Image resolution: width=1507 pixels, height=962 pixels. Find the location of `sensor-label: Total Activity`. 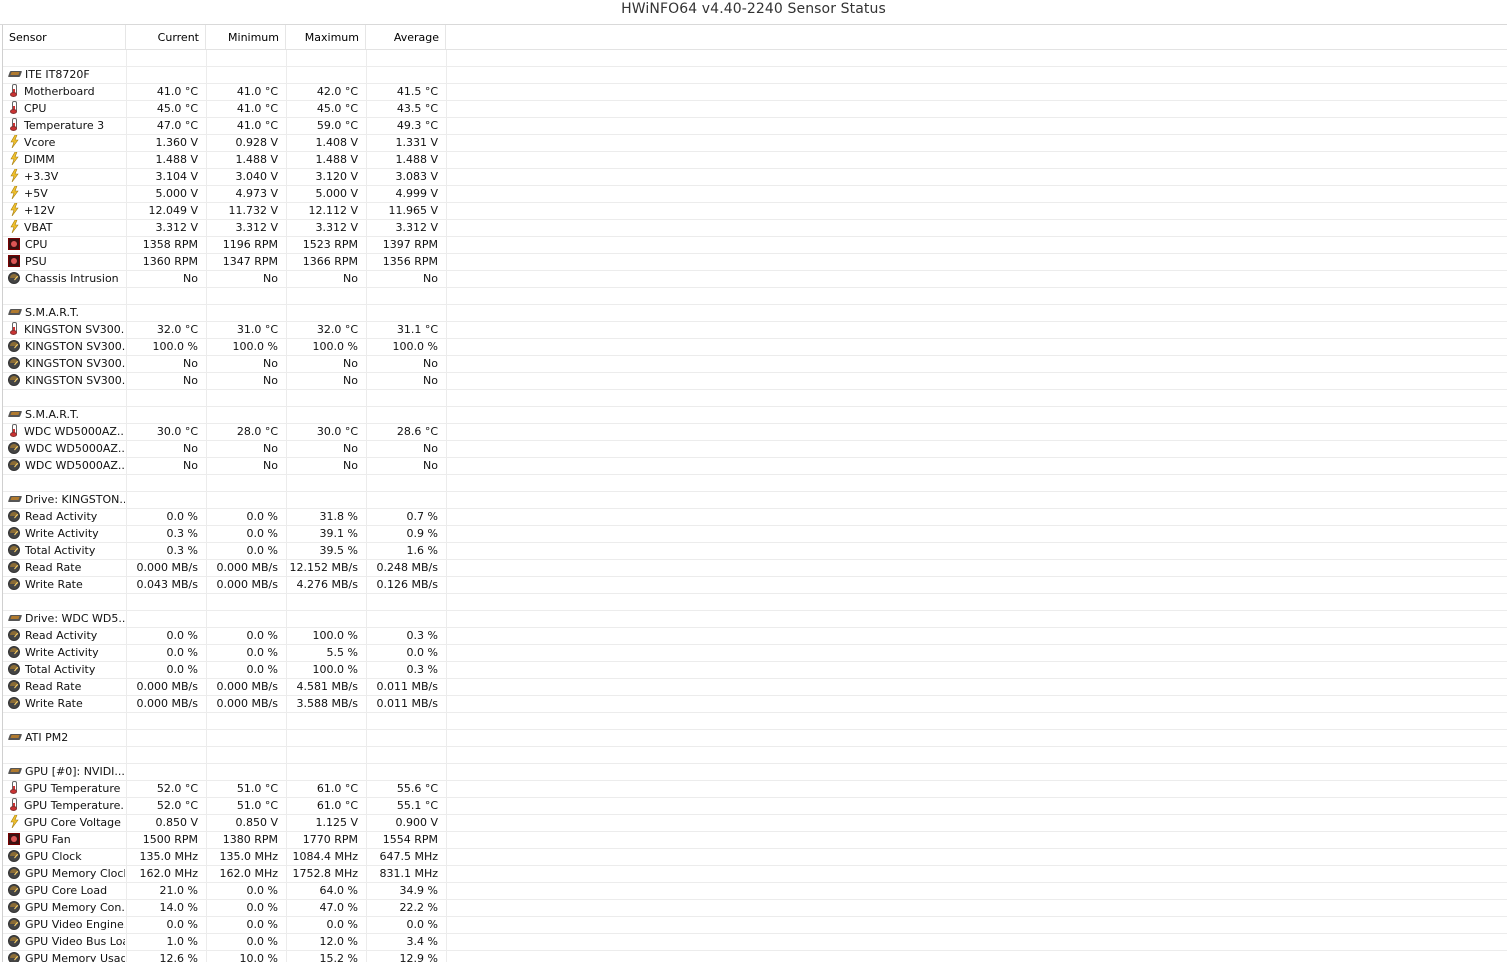

sensor-label: Total Activity is located at coordinates (60, 669).